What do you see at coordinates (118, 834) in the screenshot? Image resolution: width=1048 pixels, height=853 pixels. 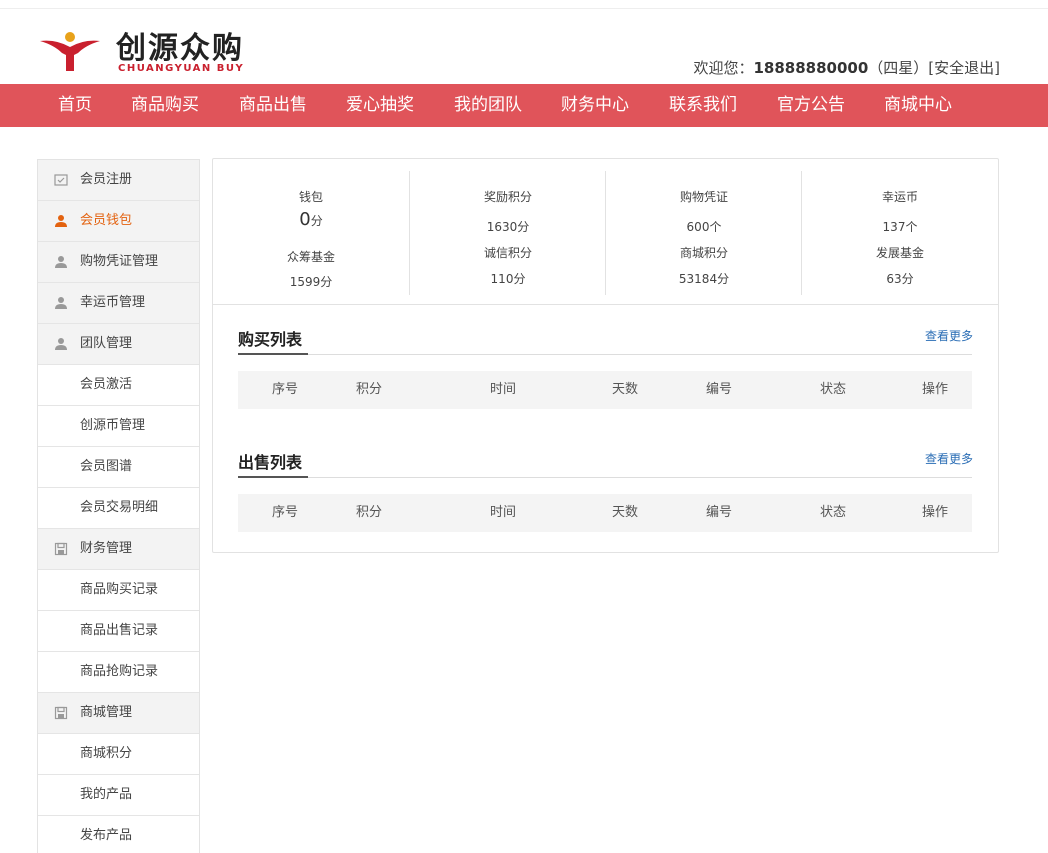 I see `sidebar-item-publish-product: 发布产品` at bounding box center [118, 834].